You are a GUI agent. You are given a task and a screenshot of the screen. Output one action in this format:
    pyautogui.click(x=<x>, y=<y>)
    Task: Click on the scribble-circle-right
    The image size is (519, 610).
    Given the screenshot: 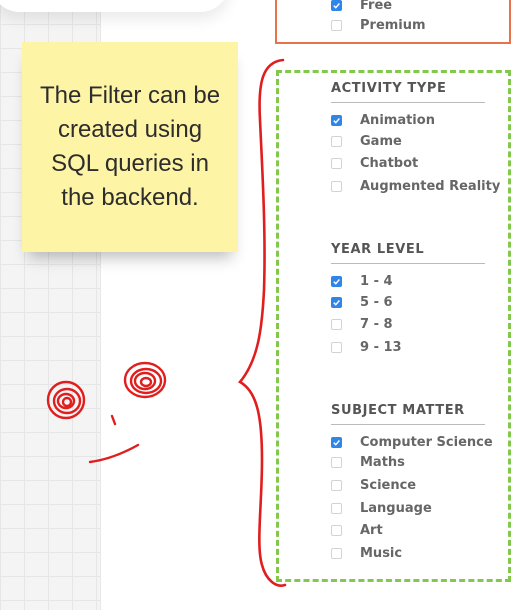 What is the action you would take?
    pyautogui.click(x=145, y=380)
    